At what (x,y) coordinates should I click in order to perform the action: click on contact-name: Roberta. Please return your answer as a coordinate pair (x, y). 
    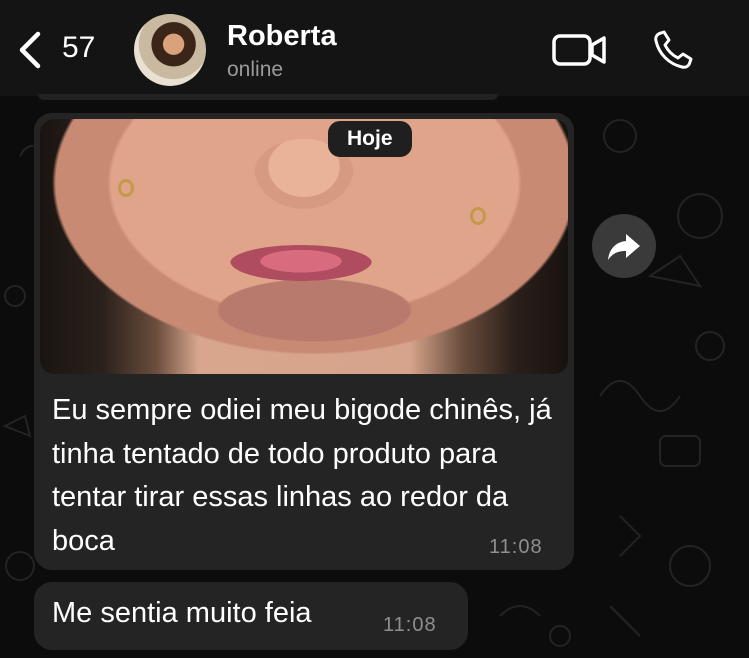
    Looking at the image, I should click on (282, 36).